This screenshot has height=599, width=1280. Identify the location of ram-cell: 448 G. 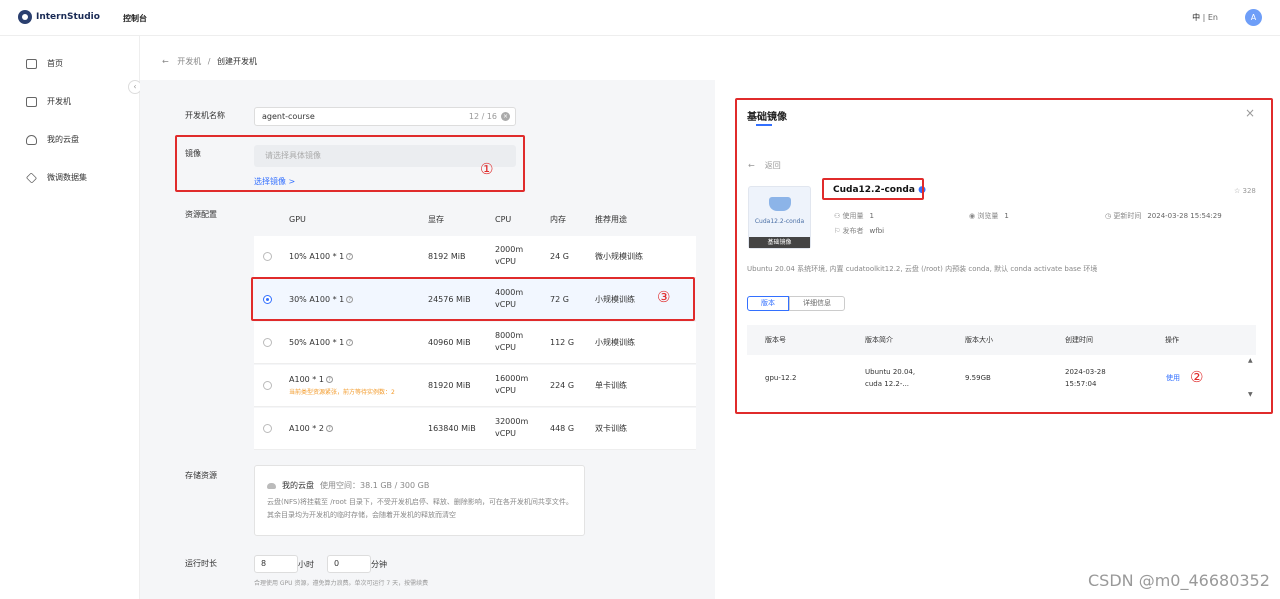
(562, 428).